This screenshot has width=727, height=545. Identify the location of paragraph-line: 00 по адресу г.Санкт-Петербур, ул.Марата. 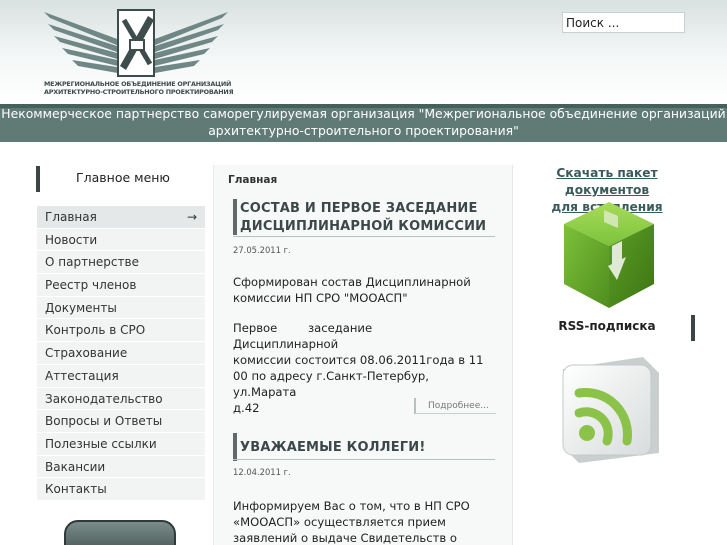
(331, 384).